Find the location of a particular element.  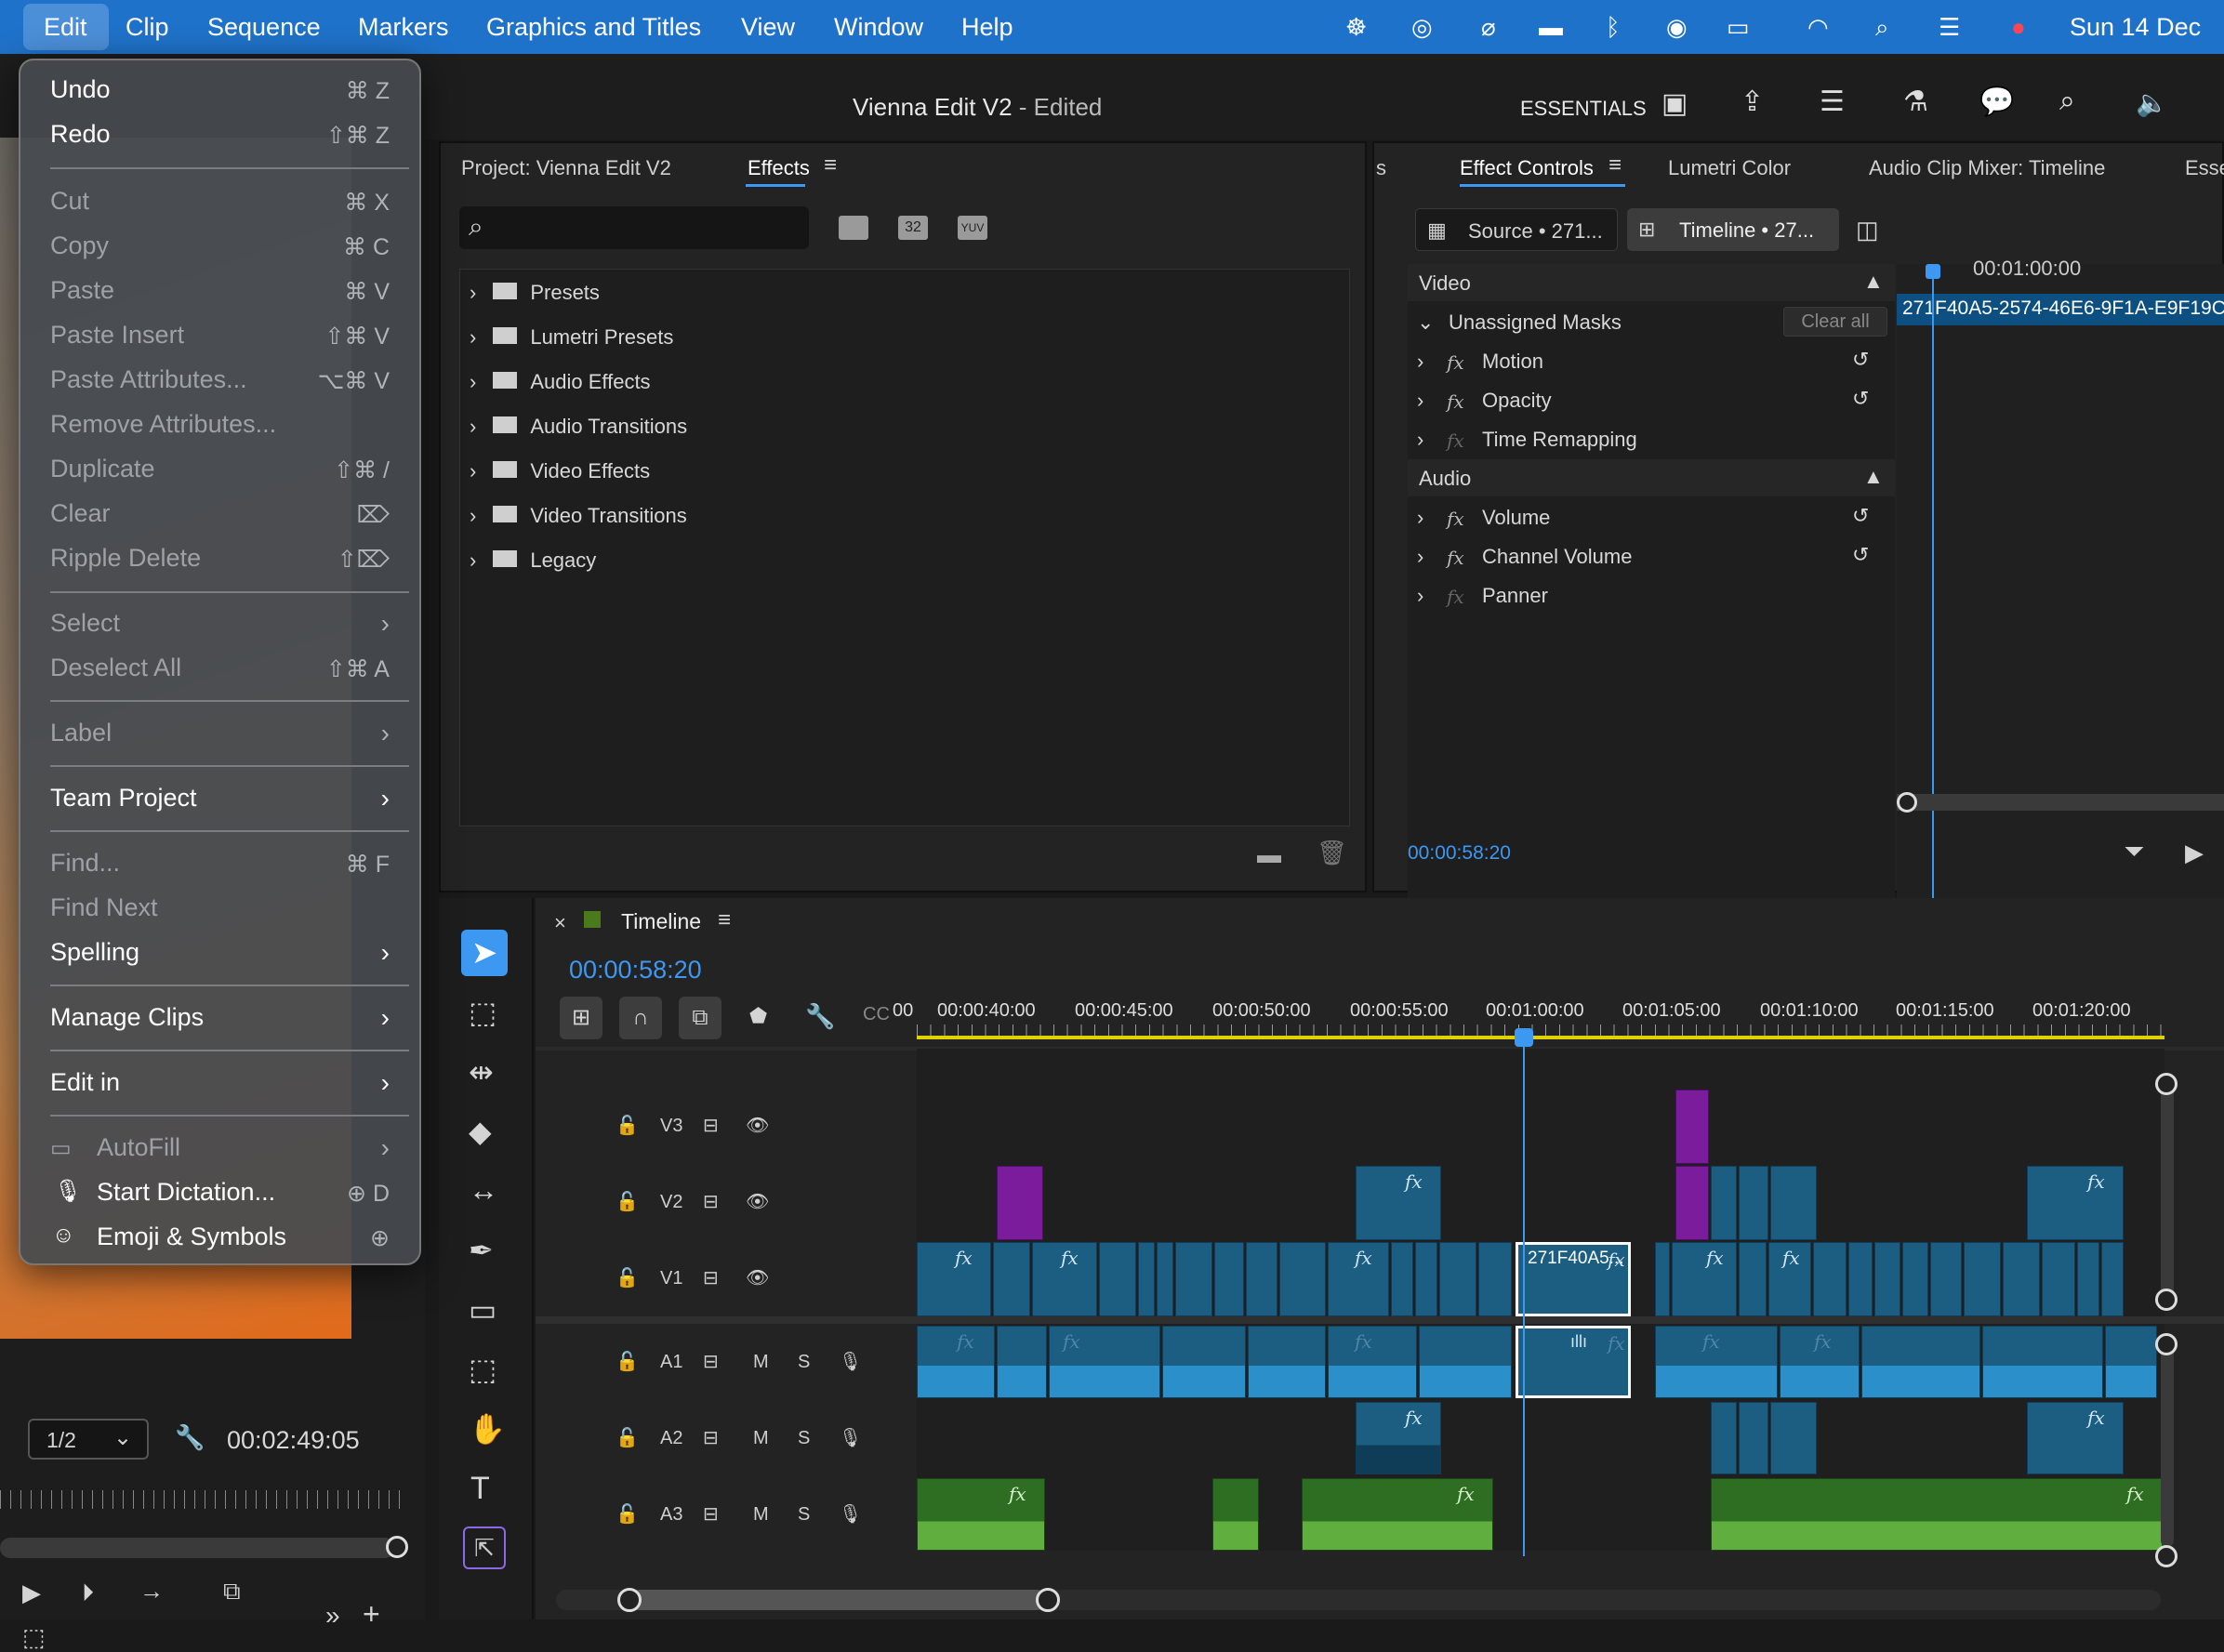

microphone-icon: 🎙 is located at coordinates (850, 1361).